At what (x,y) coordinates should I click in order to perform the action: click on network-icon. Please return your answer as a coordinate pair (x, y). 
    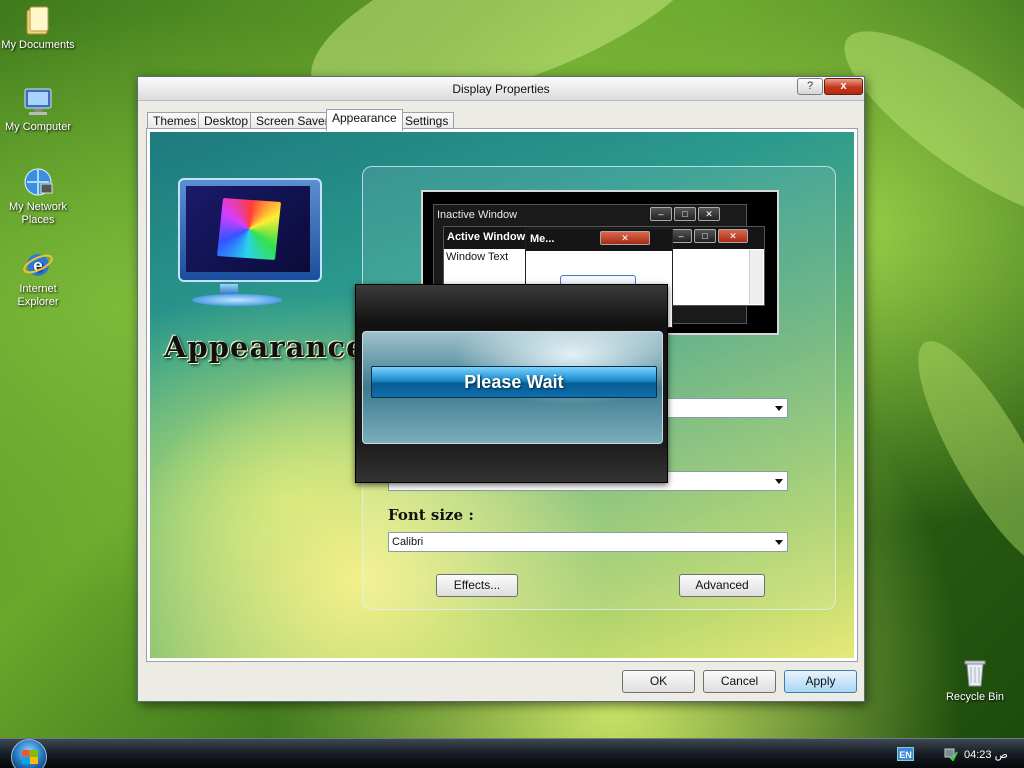
    Looking at the image, I should click on (38, 182).